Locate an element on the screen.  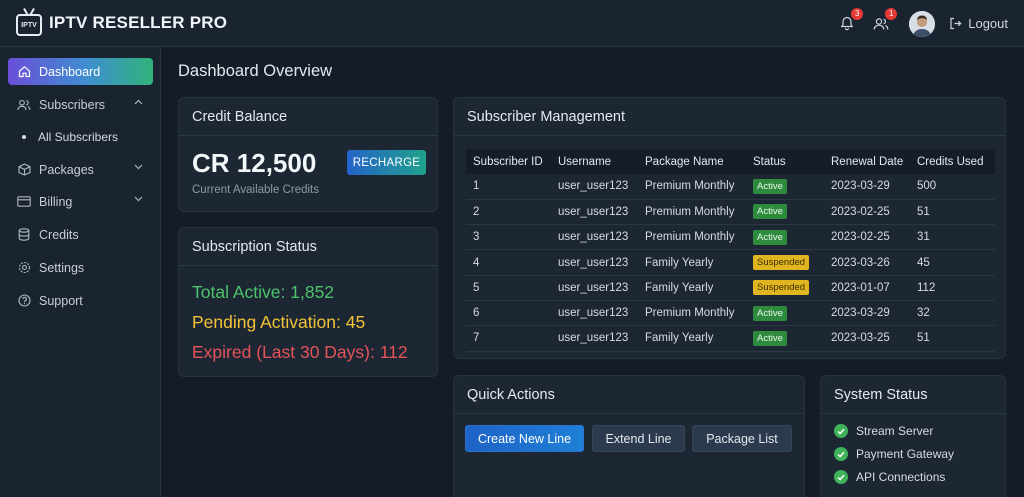
status-item-label: API Connections is located at coordinates (901, 477).